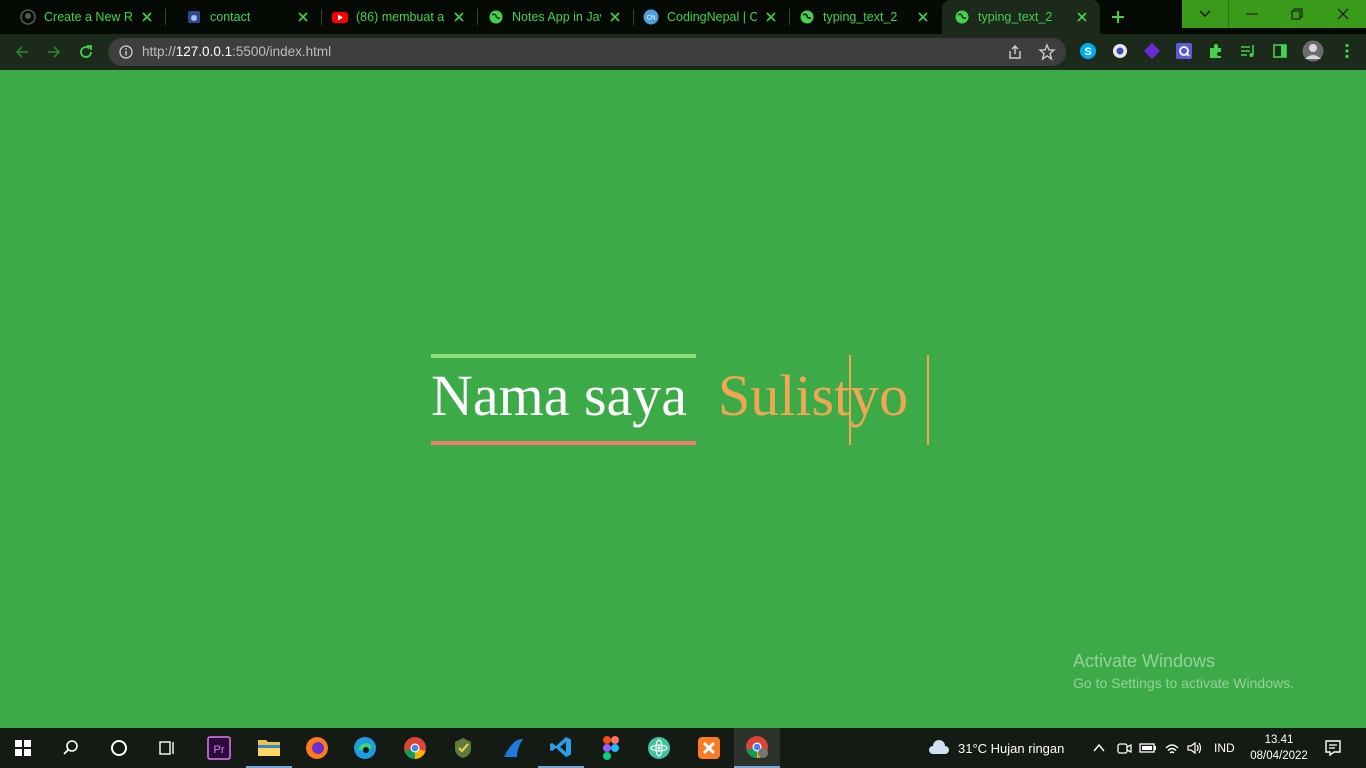  What do you see at coordinates (1015, 54) in the screenshot?
I see `share-icon` at bounding box center [1015, 54].